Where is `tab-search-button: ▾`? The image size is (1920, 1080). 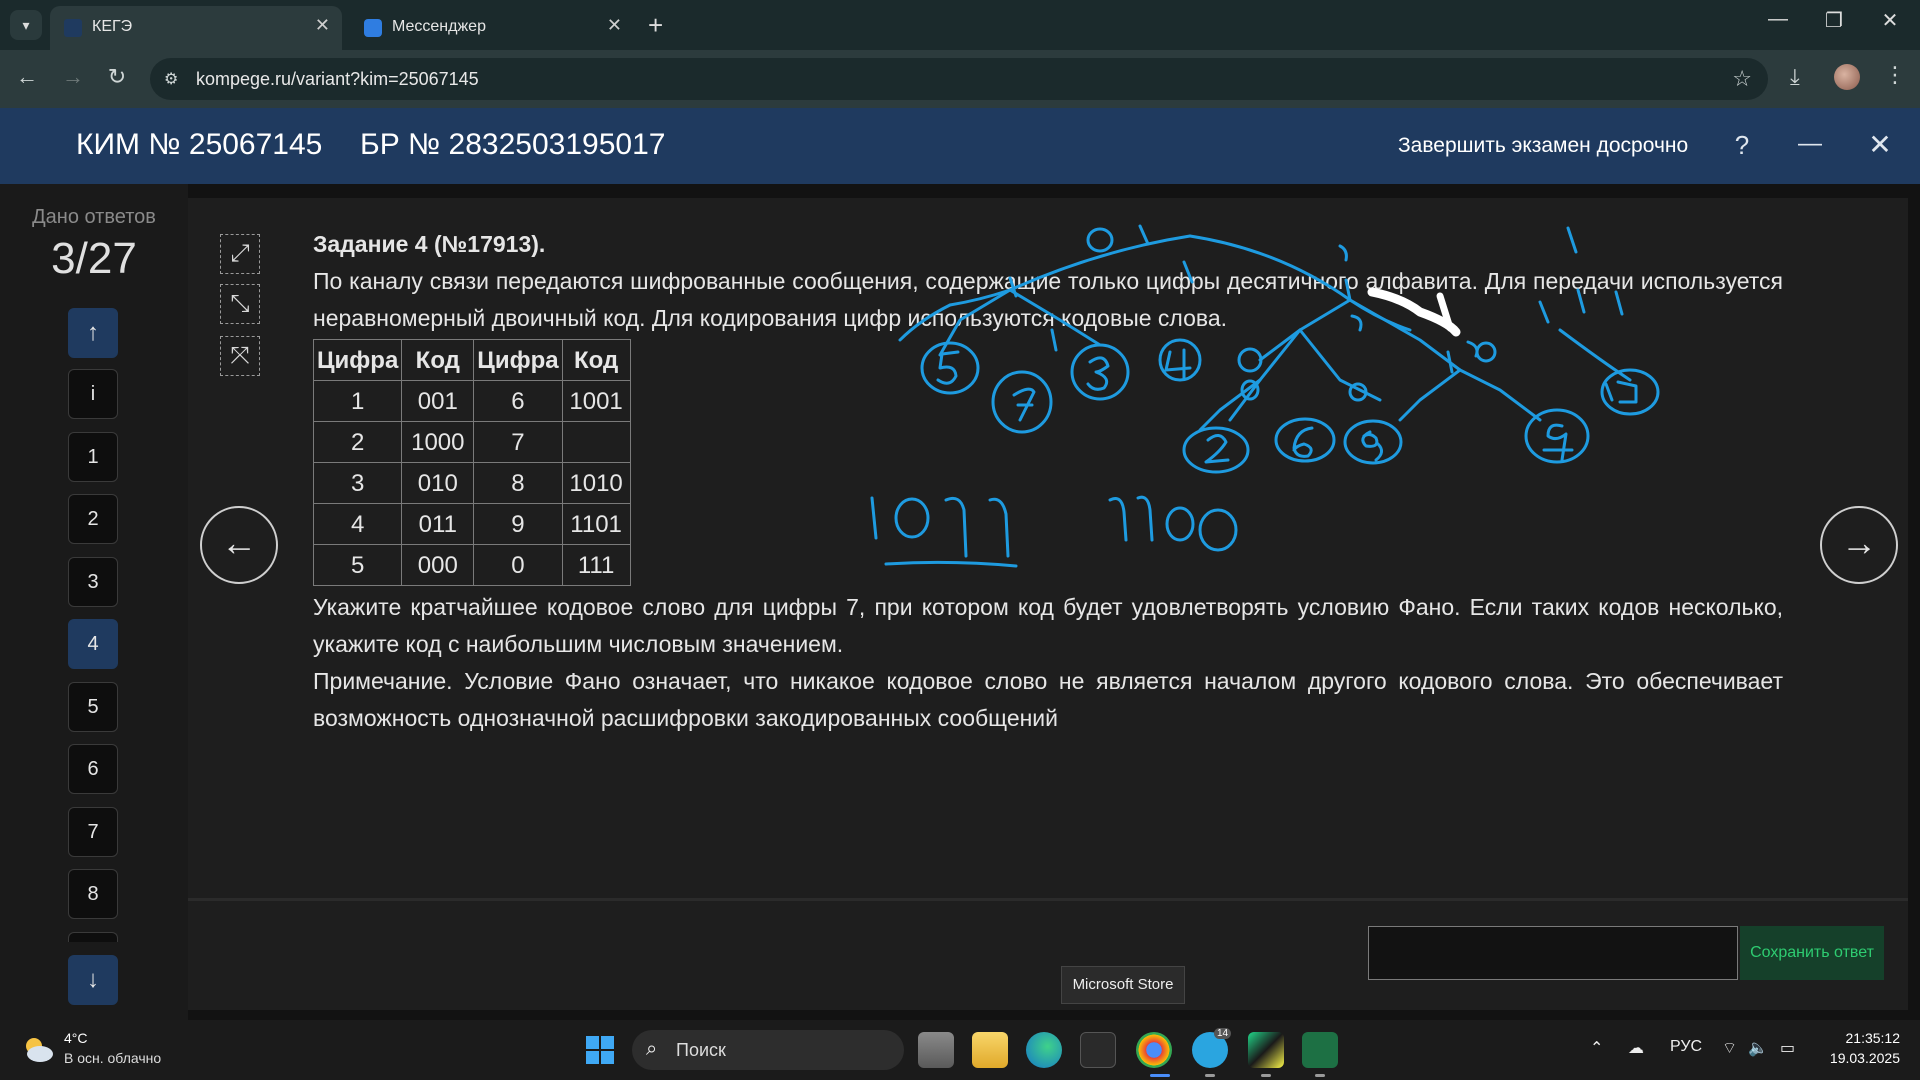 tab-search-button: ▾ is located at coordinates (26, 25).